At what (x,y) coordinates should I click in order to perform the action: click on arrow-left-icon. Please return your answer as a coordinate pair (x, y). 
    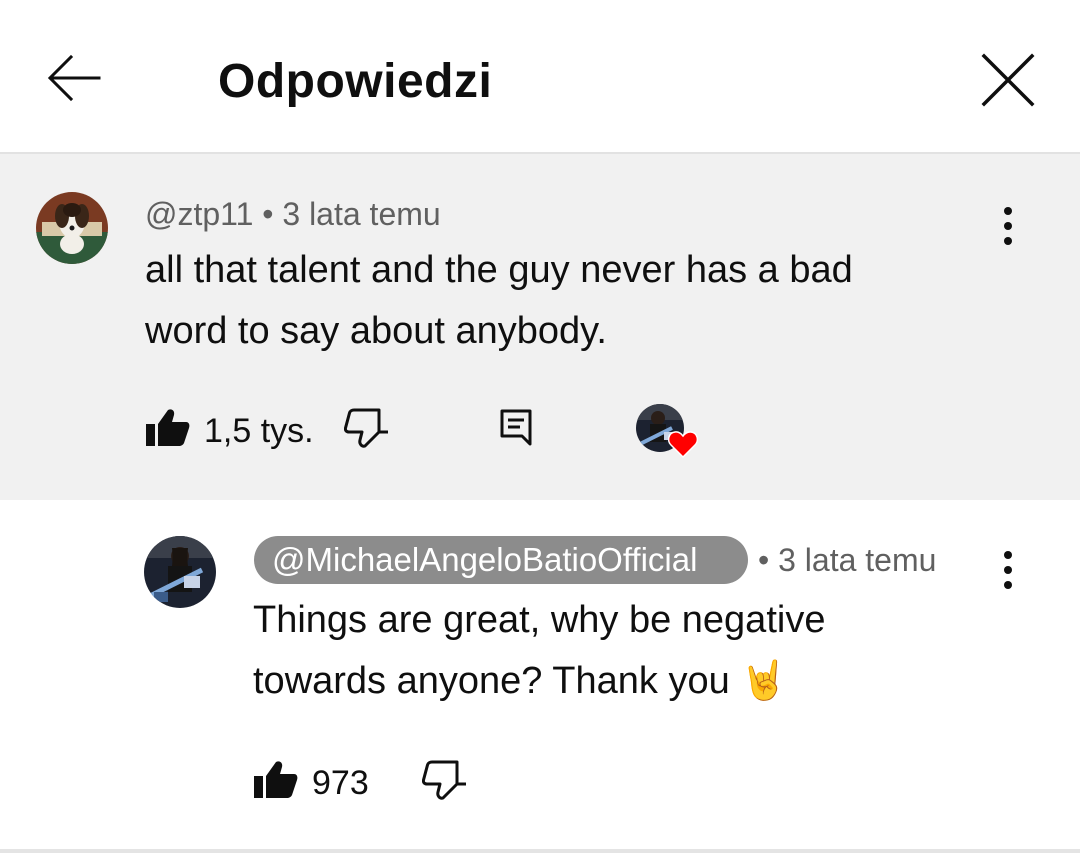
    Looking at the image, I should click on (73, 80).